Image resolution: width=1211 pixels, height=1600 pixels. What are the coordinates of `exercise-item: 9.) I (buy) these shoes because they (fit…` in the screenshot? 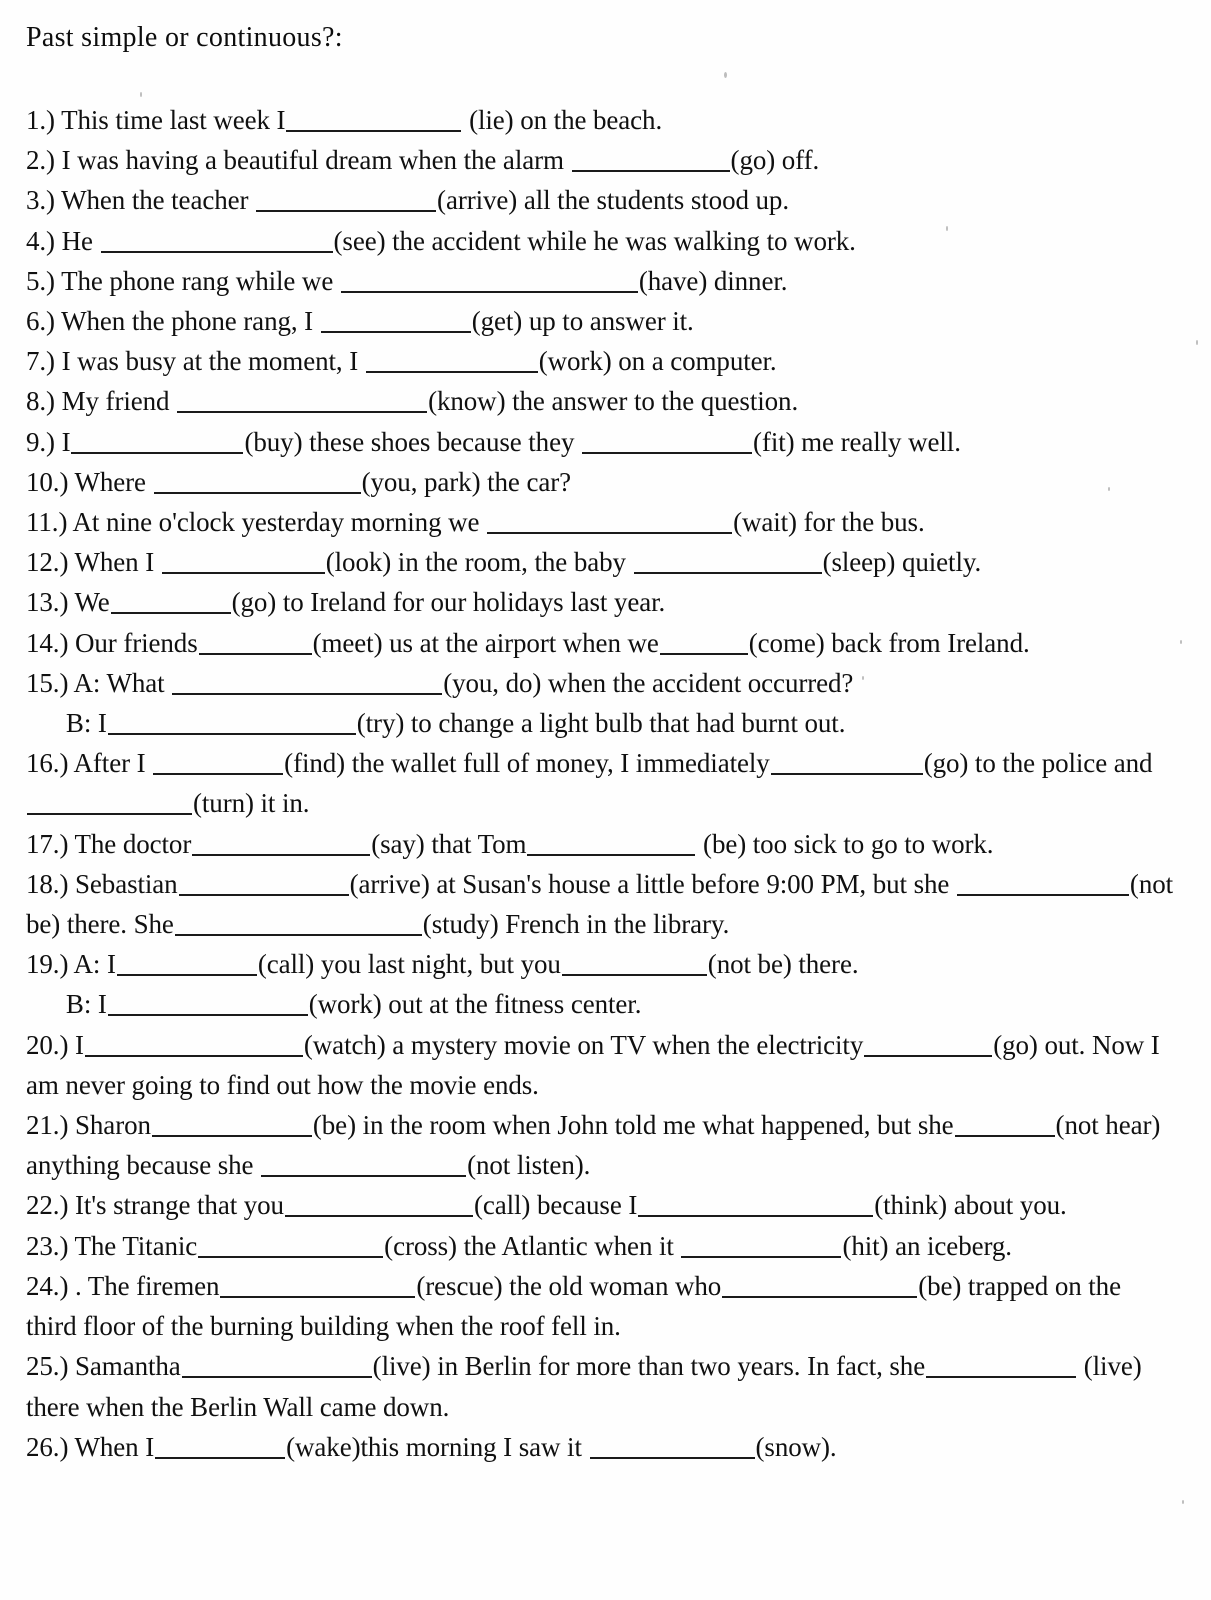 It's located at (601, 442).